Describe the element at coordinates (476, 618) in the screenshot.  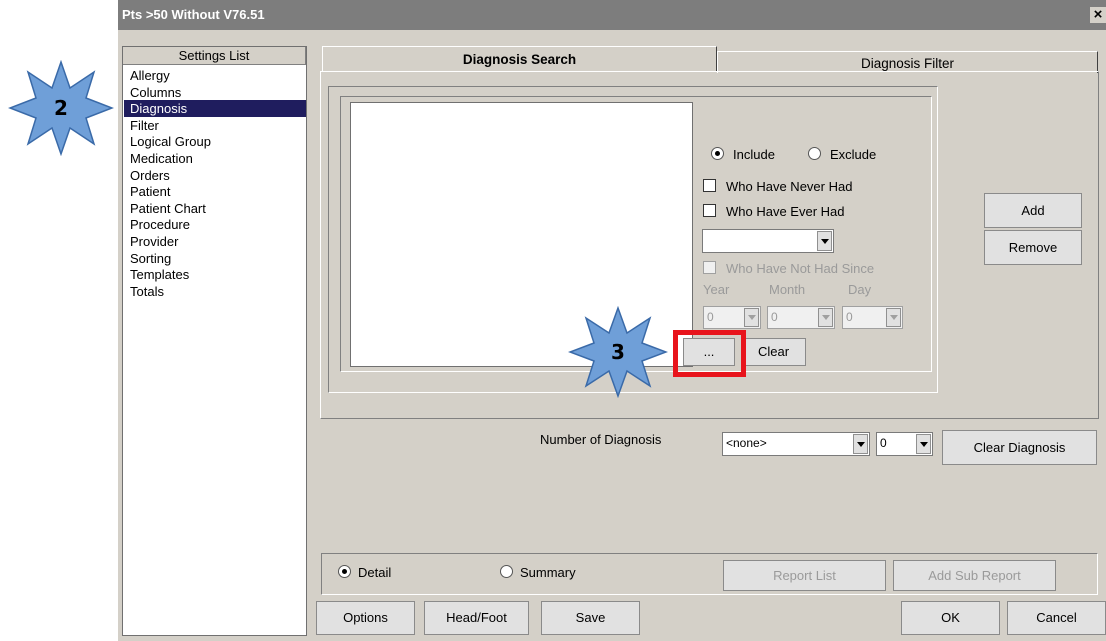
I see `head-foot-button: Head/Foot` at that location.